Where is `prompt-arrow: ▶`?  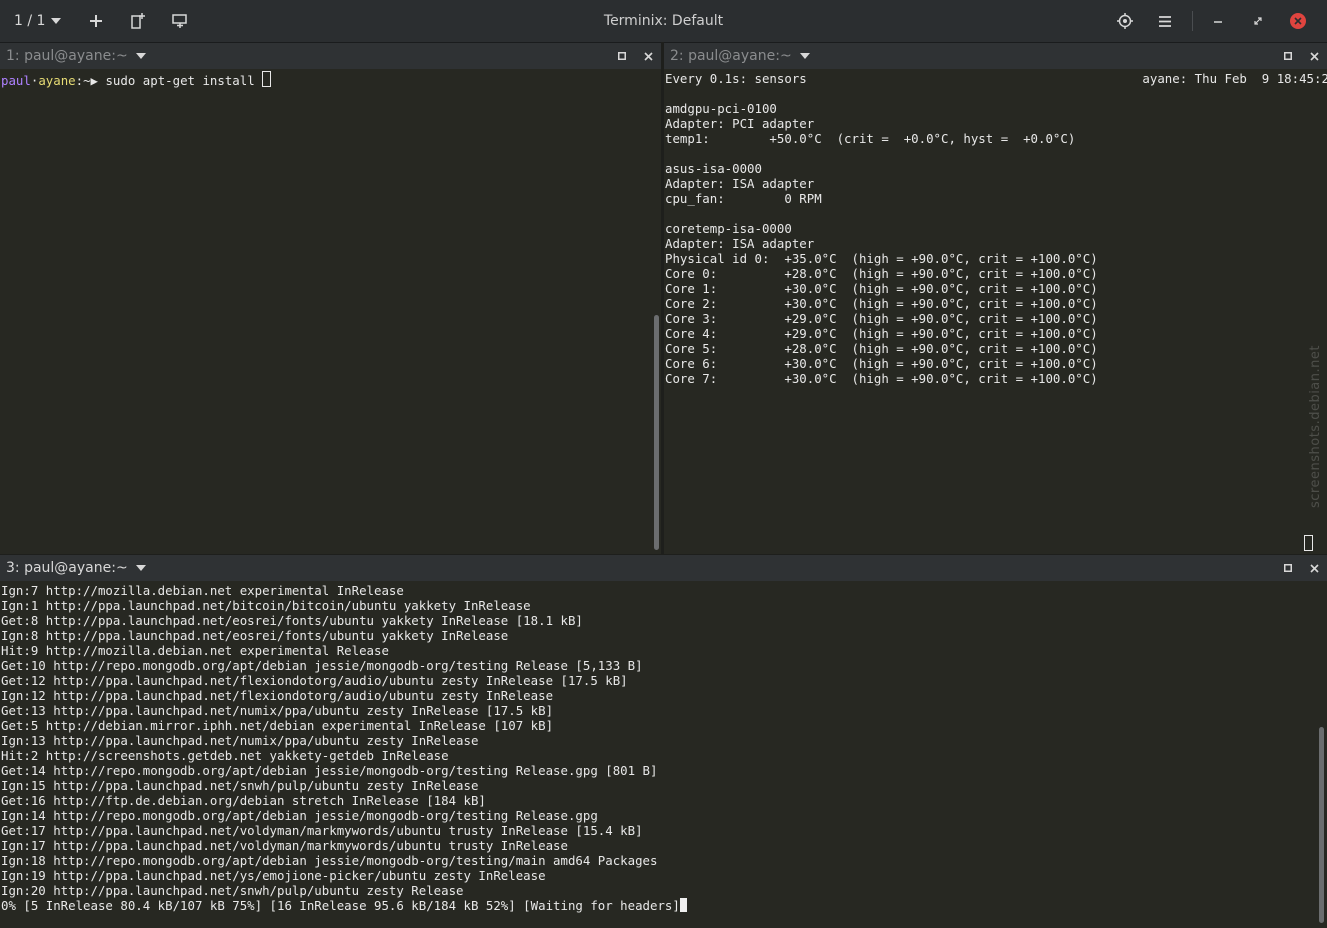
prompt-arrow: ▶ is located at coordinates (94, 80).